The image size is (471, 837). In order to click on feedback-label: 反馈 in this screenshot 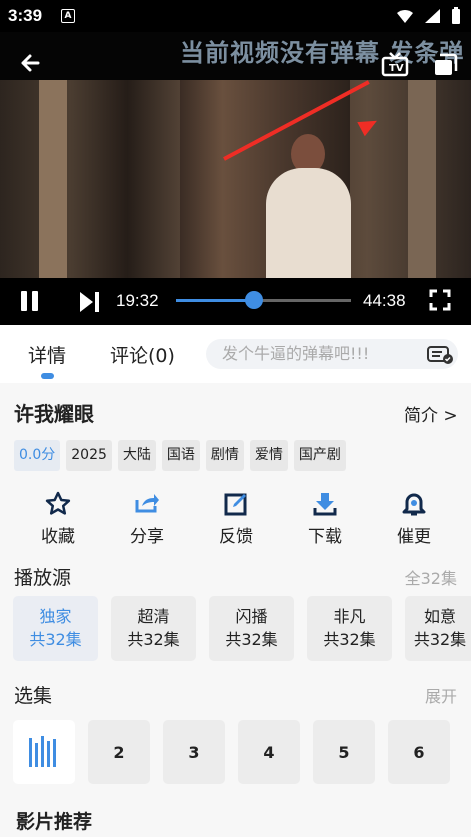, I will do `click(236, 537)`.